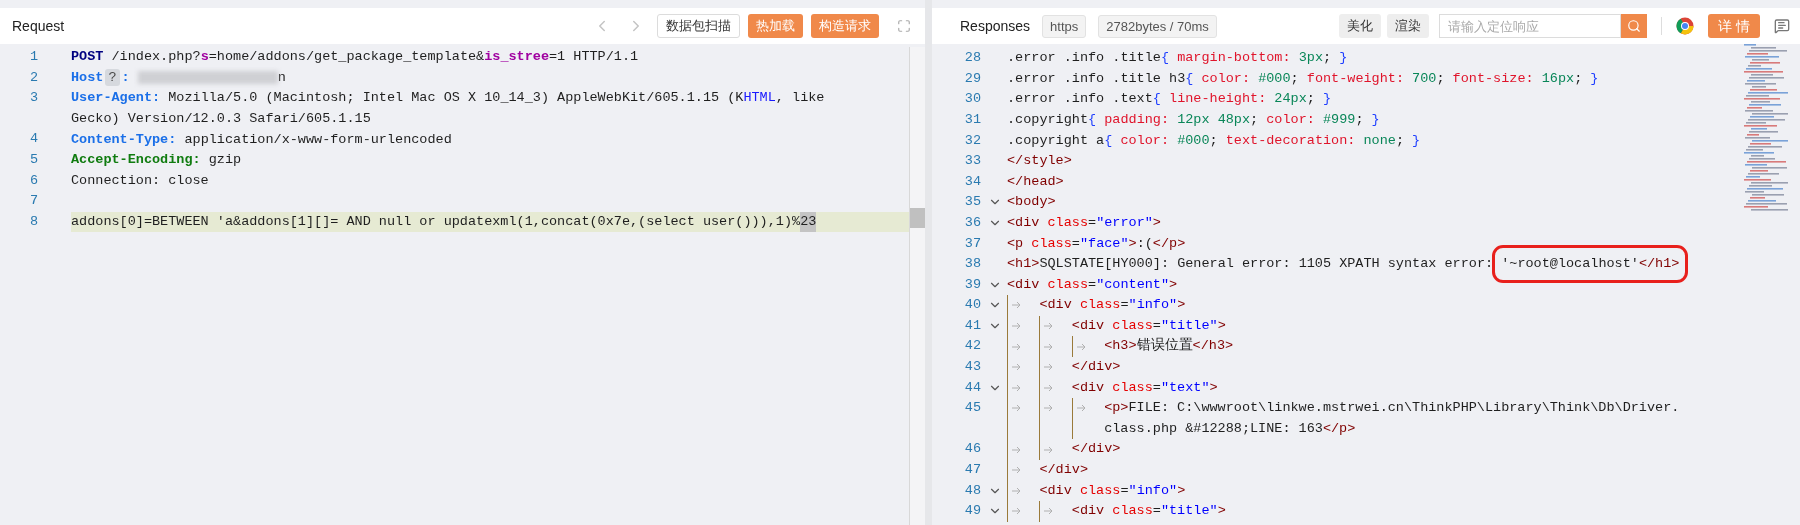  What do you see at coordinates (1379, 140) in the screenshot?
I see `code-token: none` at bounding box center [1379, 140].